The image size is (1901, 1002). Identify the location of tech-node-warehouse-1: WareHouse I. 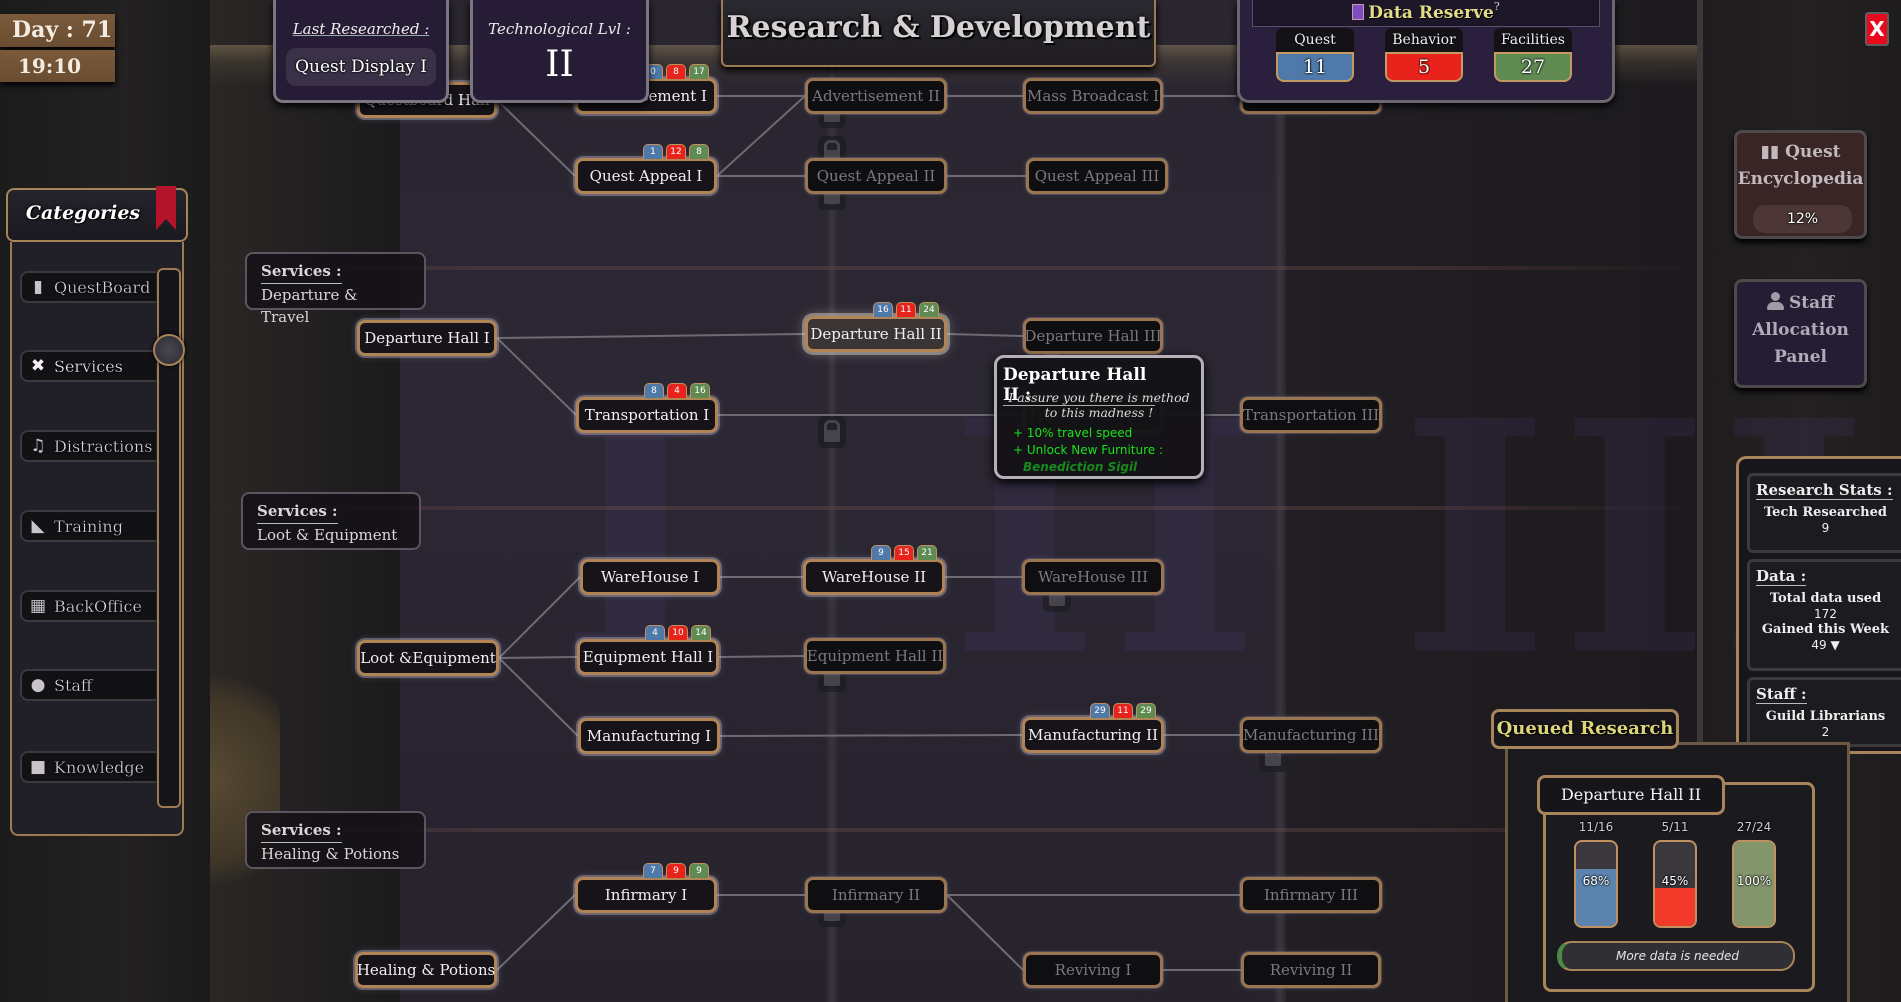
(650, 577).